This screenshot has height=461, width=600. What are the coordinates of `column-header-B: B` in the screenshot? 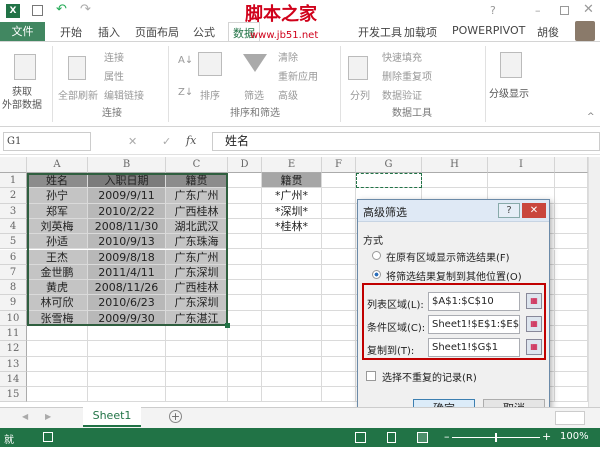 It's located at (127, 165).